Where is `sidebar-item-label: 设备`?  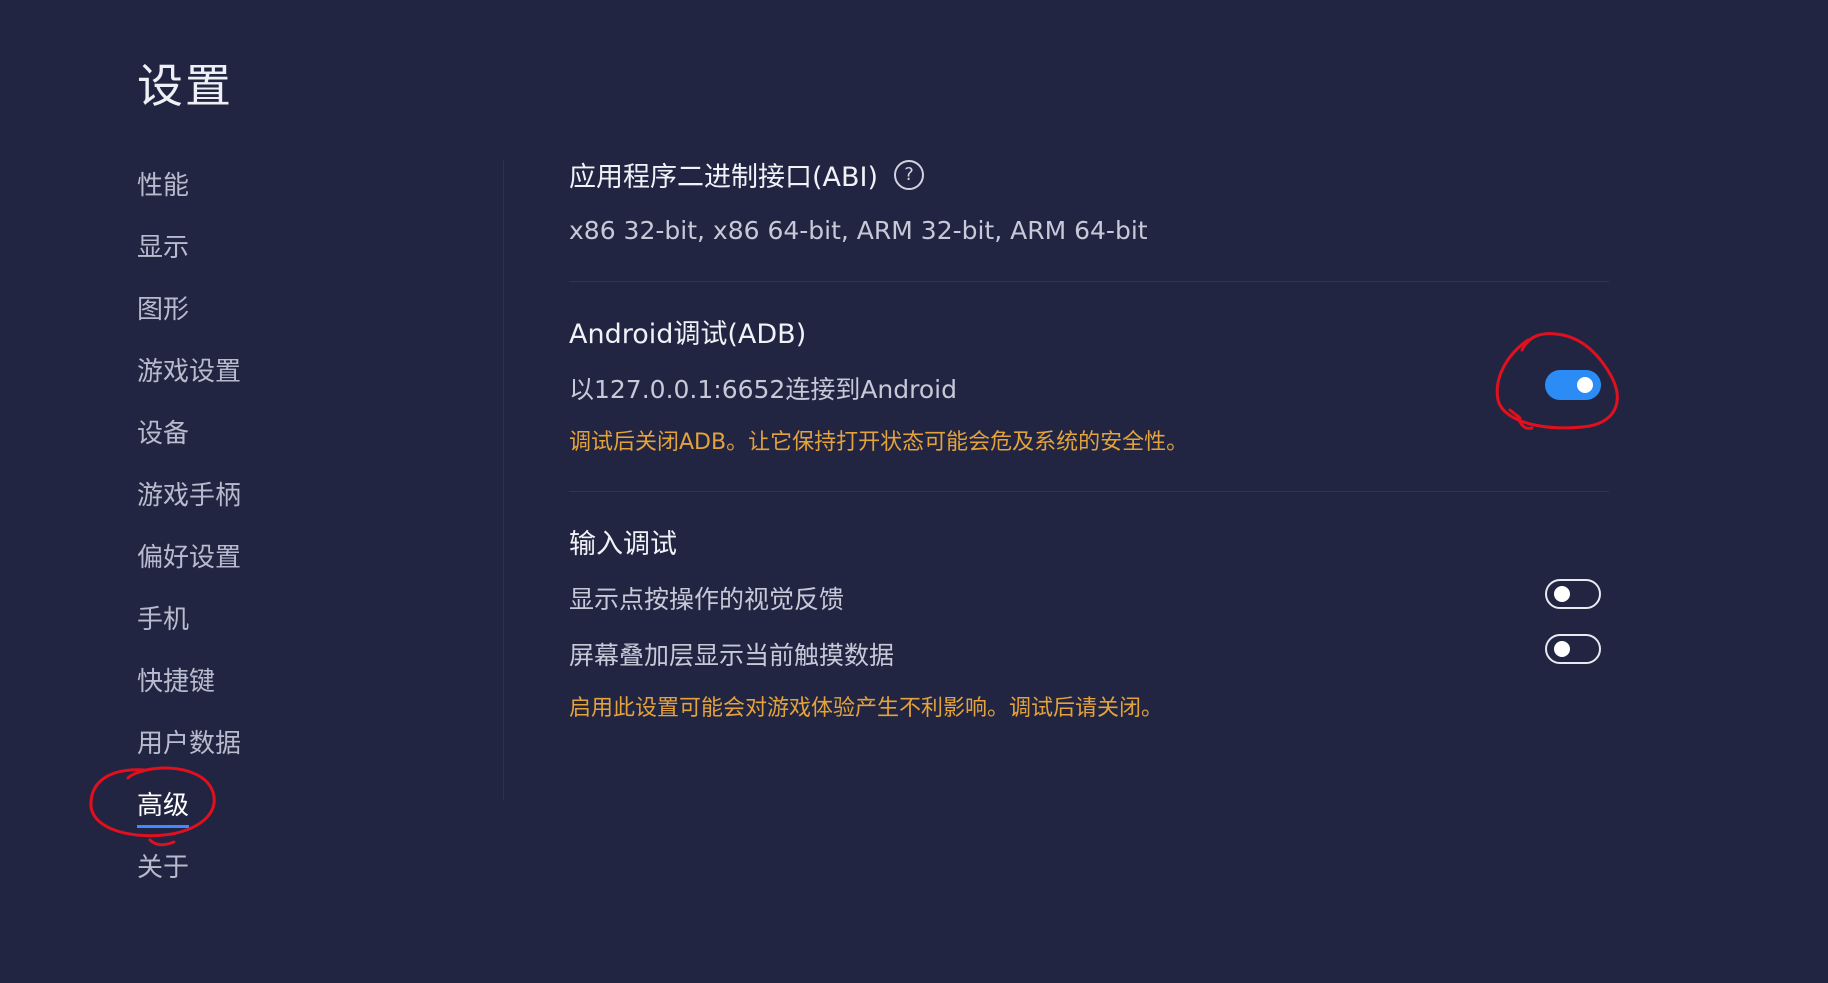
sidebar-item-label: 设备 is located at coordinates (163, 434).